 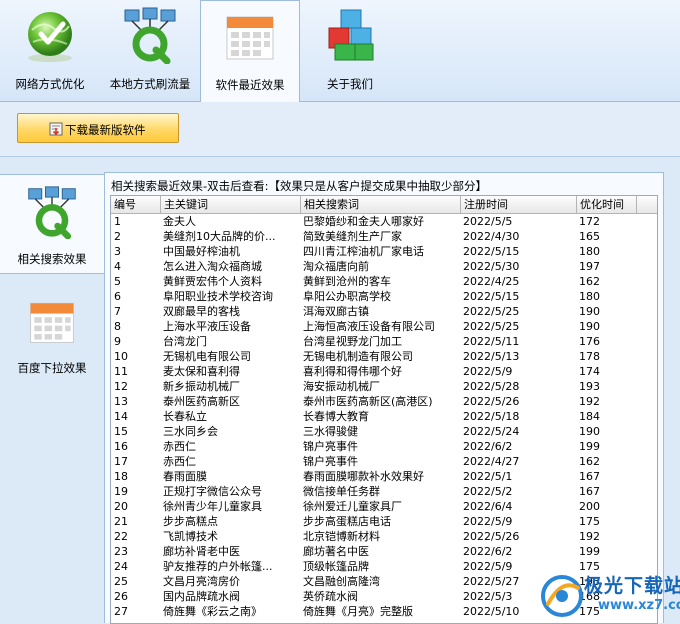 I want to click on table-cell: 2022/6/2, so click(x=488, y=446).